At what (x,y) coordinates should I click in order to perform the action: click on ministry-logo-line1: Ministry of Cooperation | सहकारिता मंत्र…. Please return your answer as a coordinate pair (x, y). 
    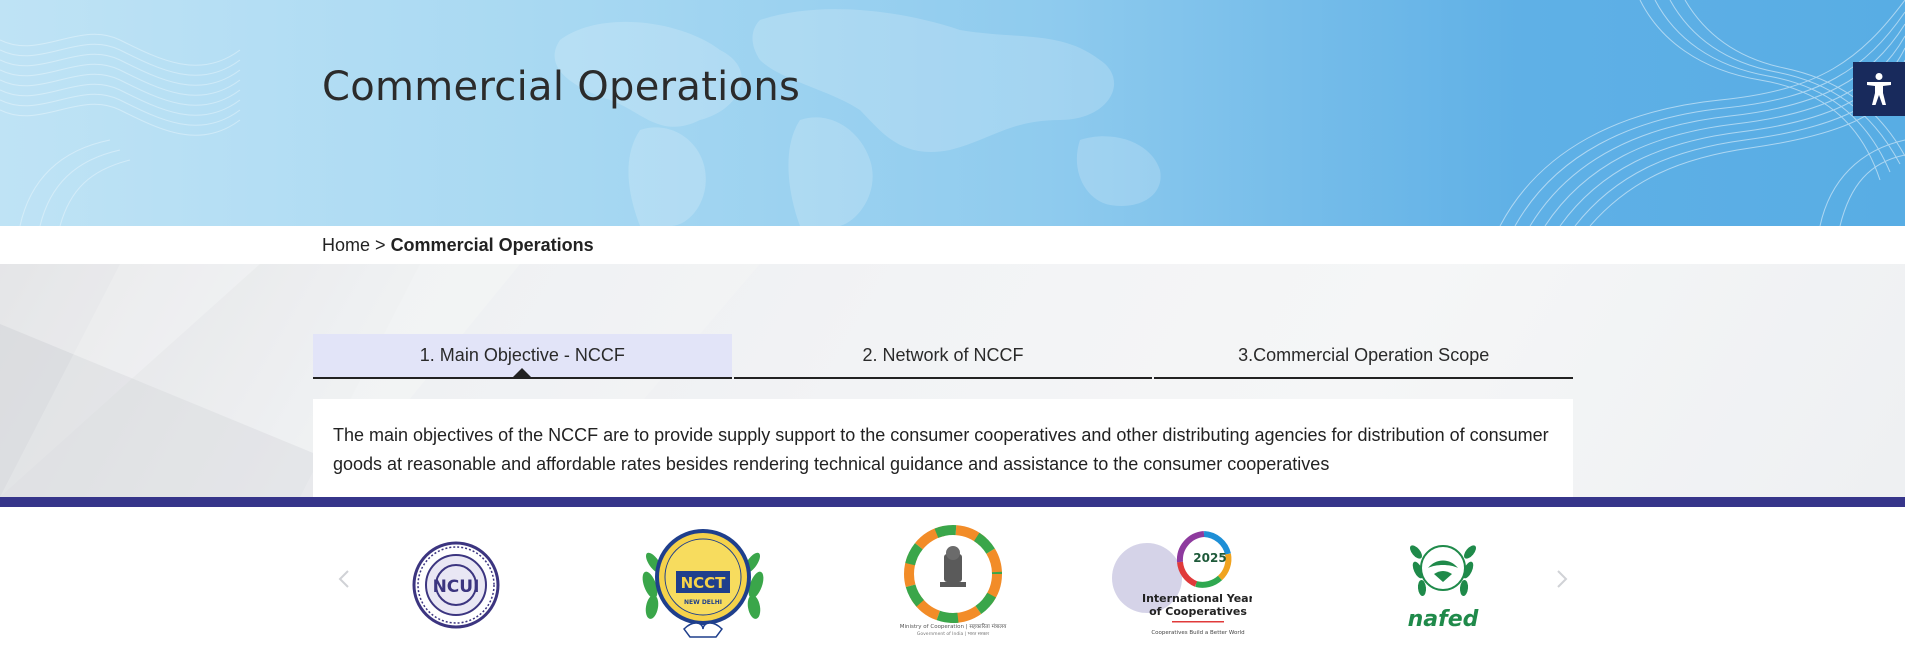
    Looking at the image, I should click on (953, 626).